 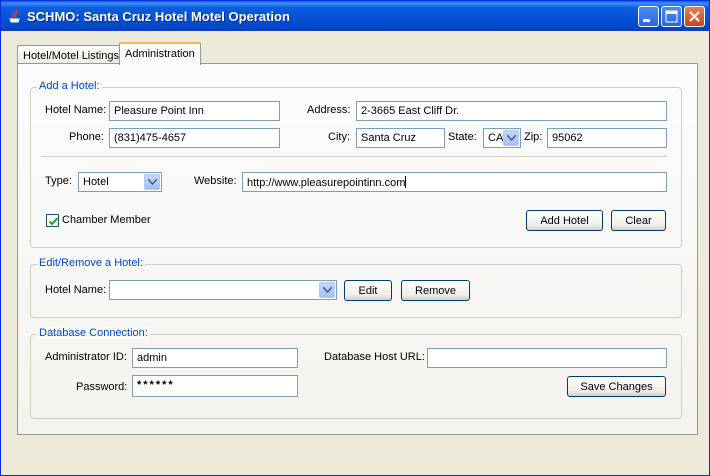 I want to click on text-caret, so click(x=406, y=182).